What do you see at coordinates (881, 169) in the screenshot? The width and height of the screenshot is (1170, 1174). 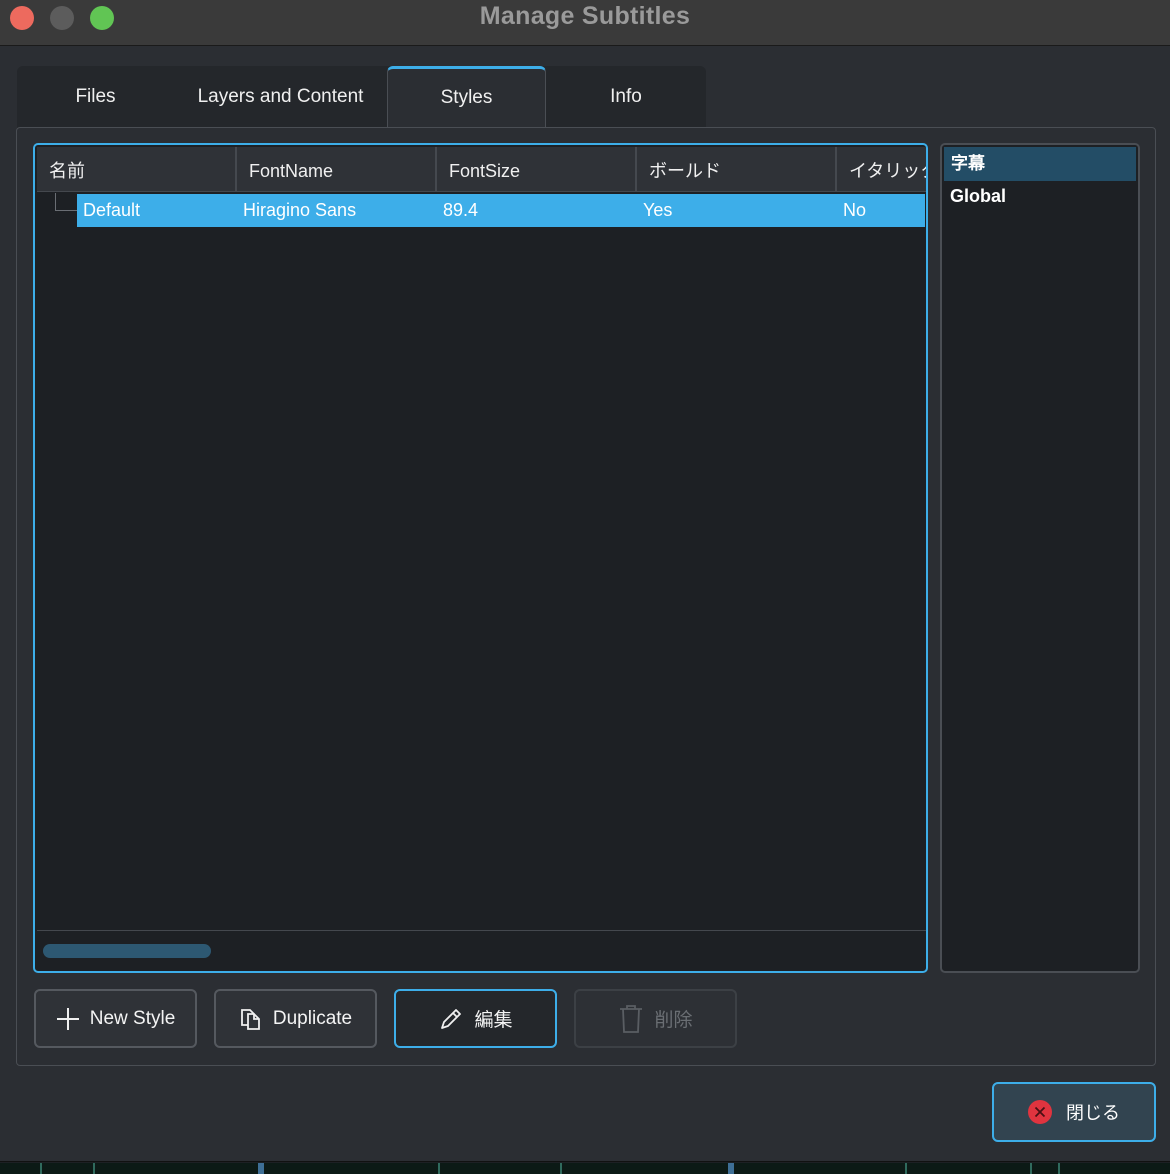 I see `column-header-italic: イタリック` at bounding box center [881, 169].